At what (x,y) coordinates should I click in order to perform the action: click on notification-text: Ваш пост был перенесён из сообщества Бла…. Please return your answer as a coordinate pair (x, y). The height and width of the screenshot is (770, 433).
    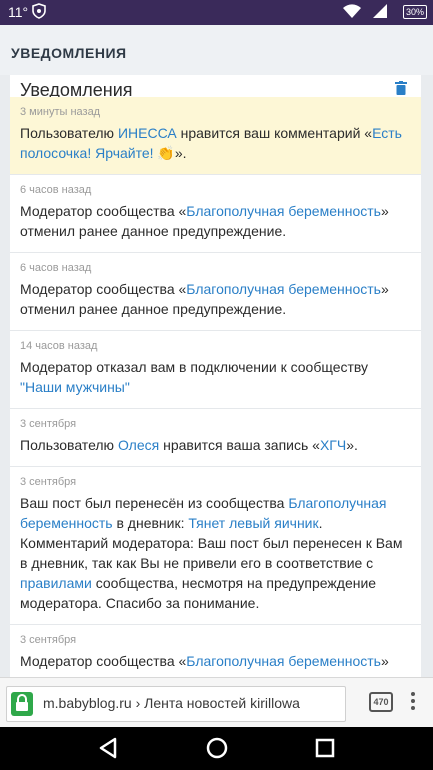
    Looking at the image, I should click on (215, 553).